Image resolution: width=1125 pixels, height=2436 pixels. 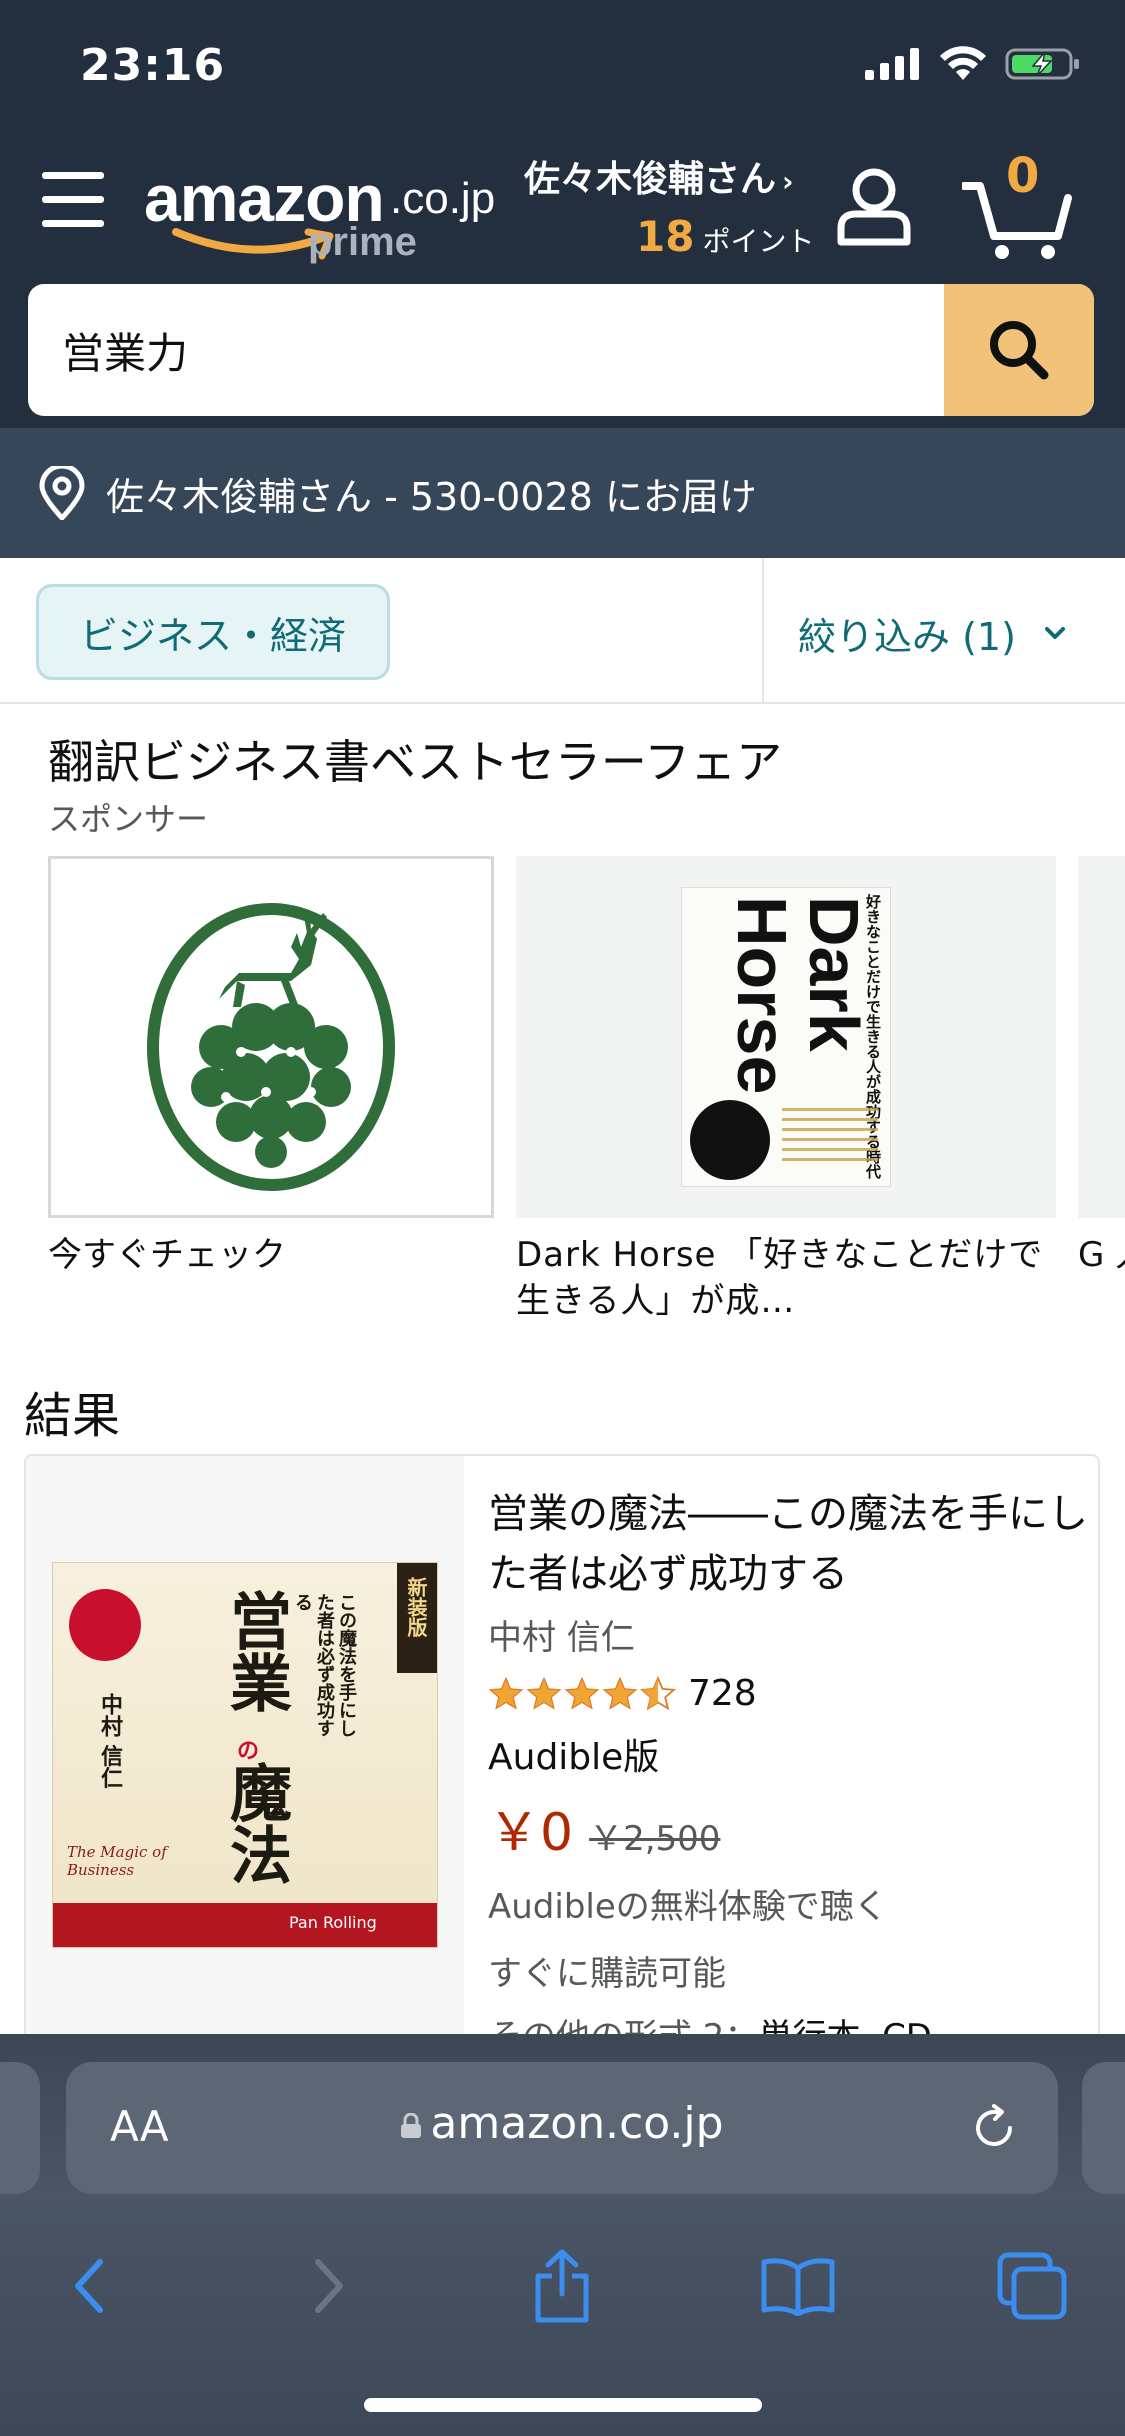 I want to click on result-author: 中村 信仁, so click(x=561, y=1638).